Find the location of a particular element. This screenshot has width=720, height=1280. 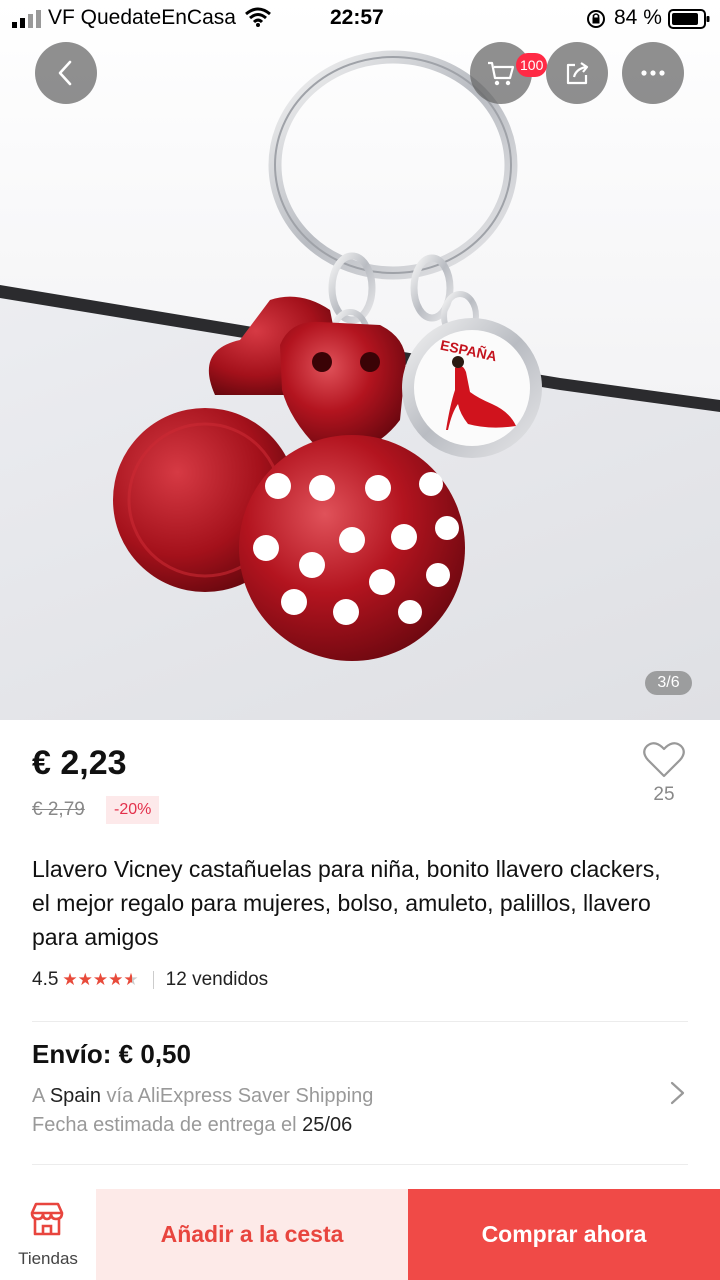

more-options-button is located at coordinates (653, 73).